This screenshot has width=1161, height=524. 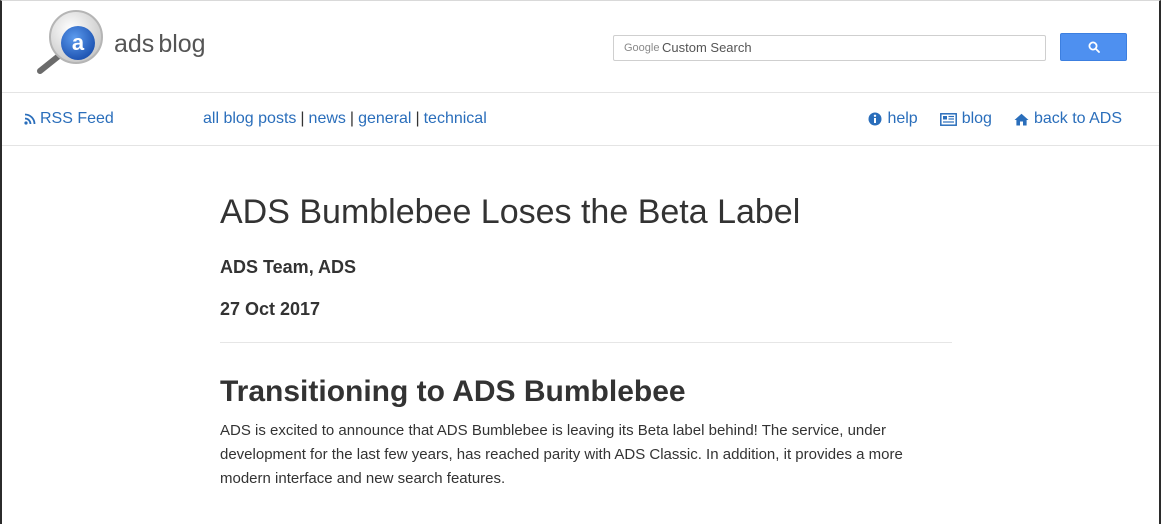 I want to click on logo-letter: a, so click(x=78, y=42).